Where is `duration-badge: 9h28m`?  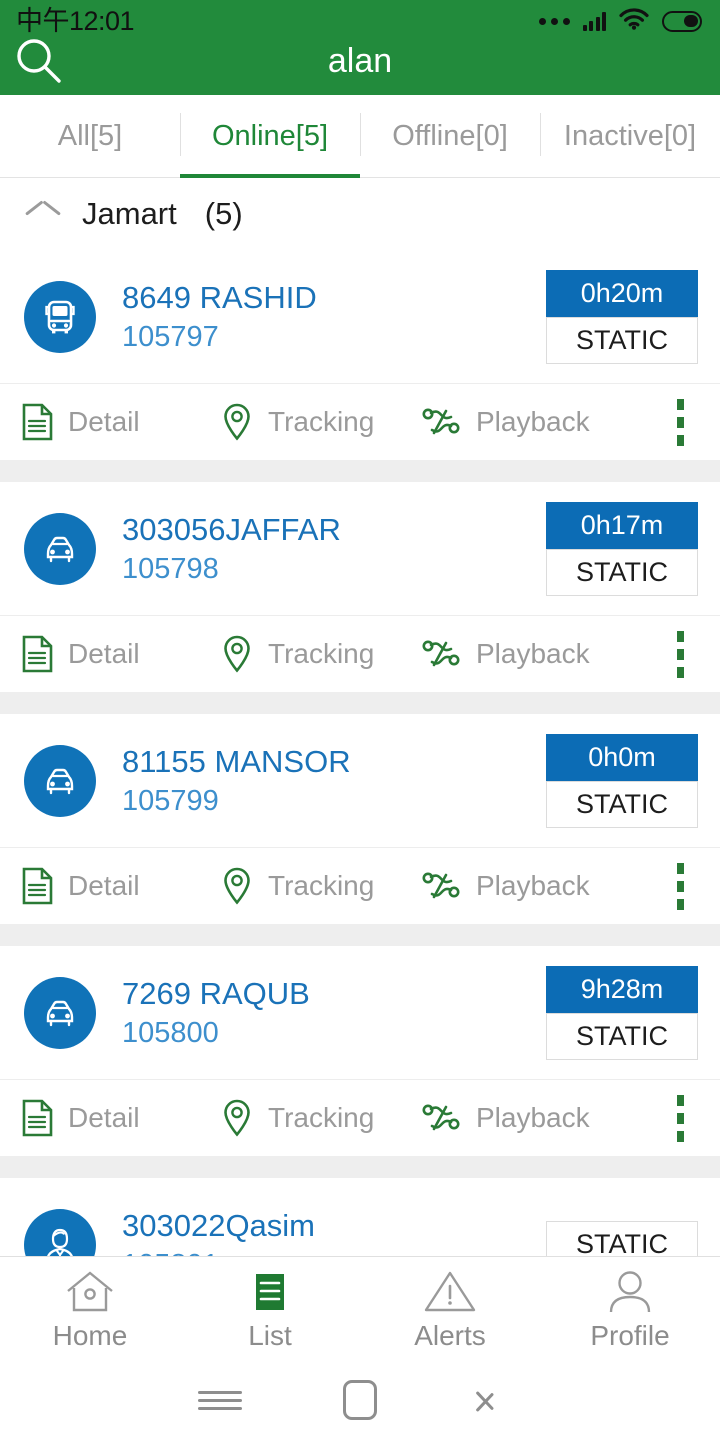 duration-badge: 9h28m is located at coordinates (622, 989).